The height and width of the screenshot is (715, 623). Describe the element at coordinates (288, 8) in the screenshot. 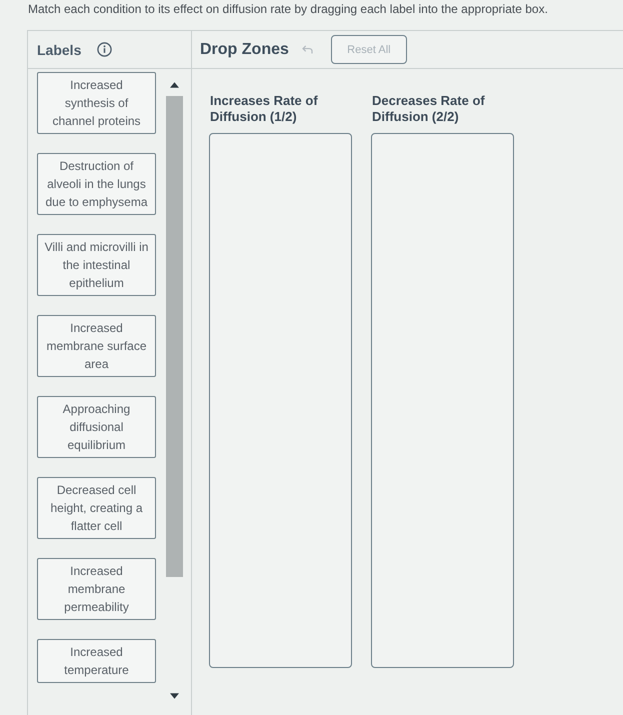

I see `instruction-text: Match each condition to its effect on diffusion rate by dragging each label into the appropriate box.` at that location.